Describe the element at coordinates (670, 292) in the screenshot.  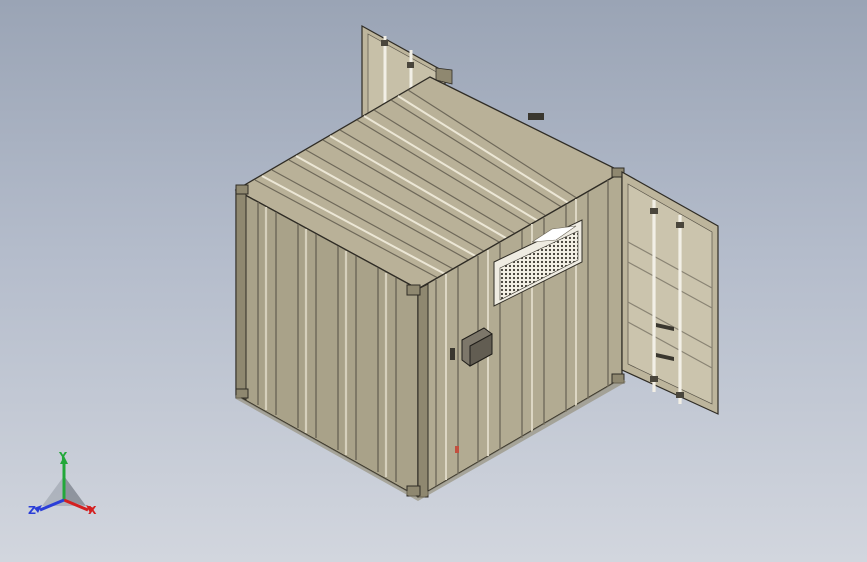
I see `side-door-right` at that location.